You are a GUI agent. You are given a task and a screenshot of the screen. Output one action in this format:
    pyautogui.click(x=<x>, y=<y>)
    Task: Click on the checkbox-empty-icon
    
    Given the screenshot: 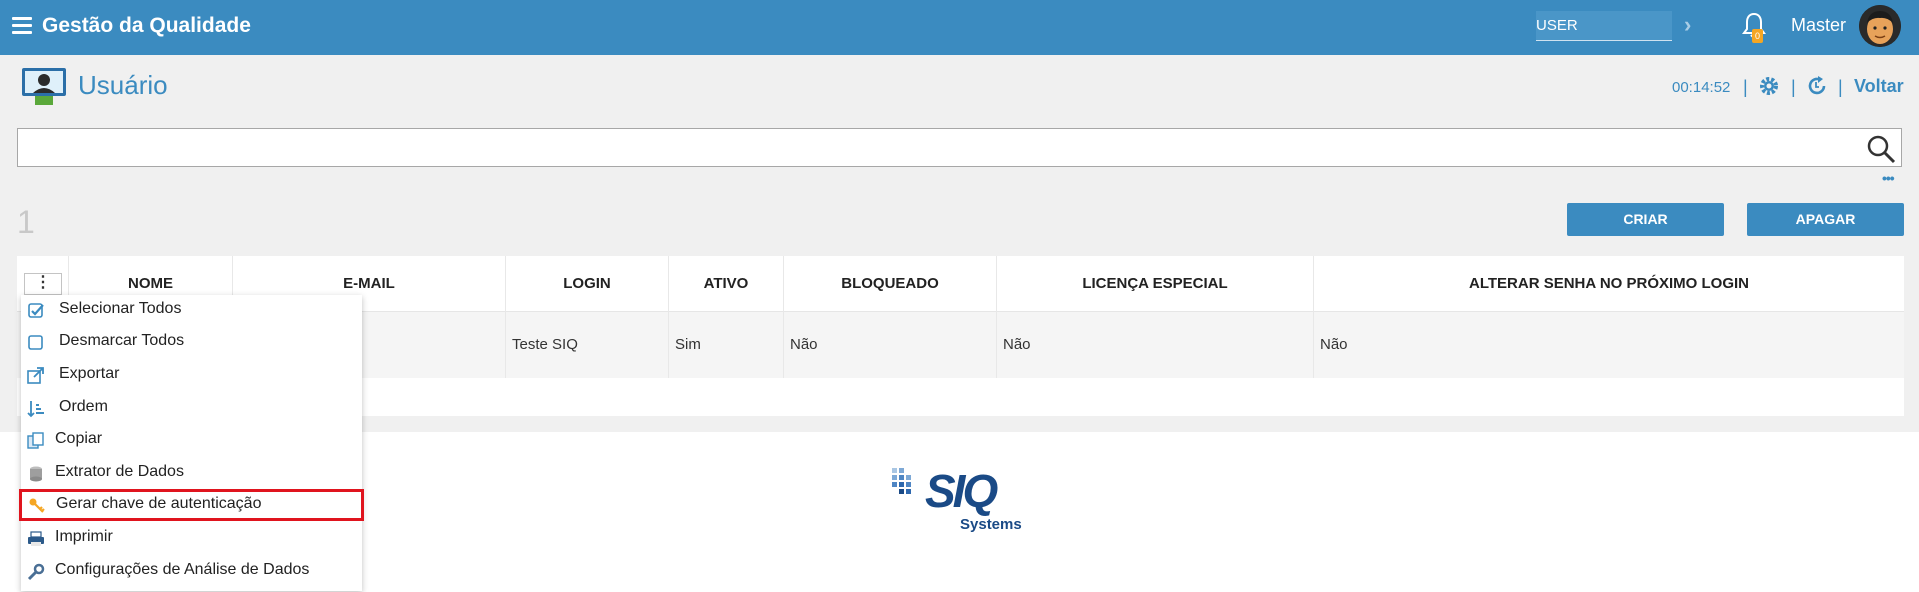 What is the action you would take?
    pyautogui.click(x=35, y=342)
    